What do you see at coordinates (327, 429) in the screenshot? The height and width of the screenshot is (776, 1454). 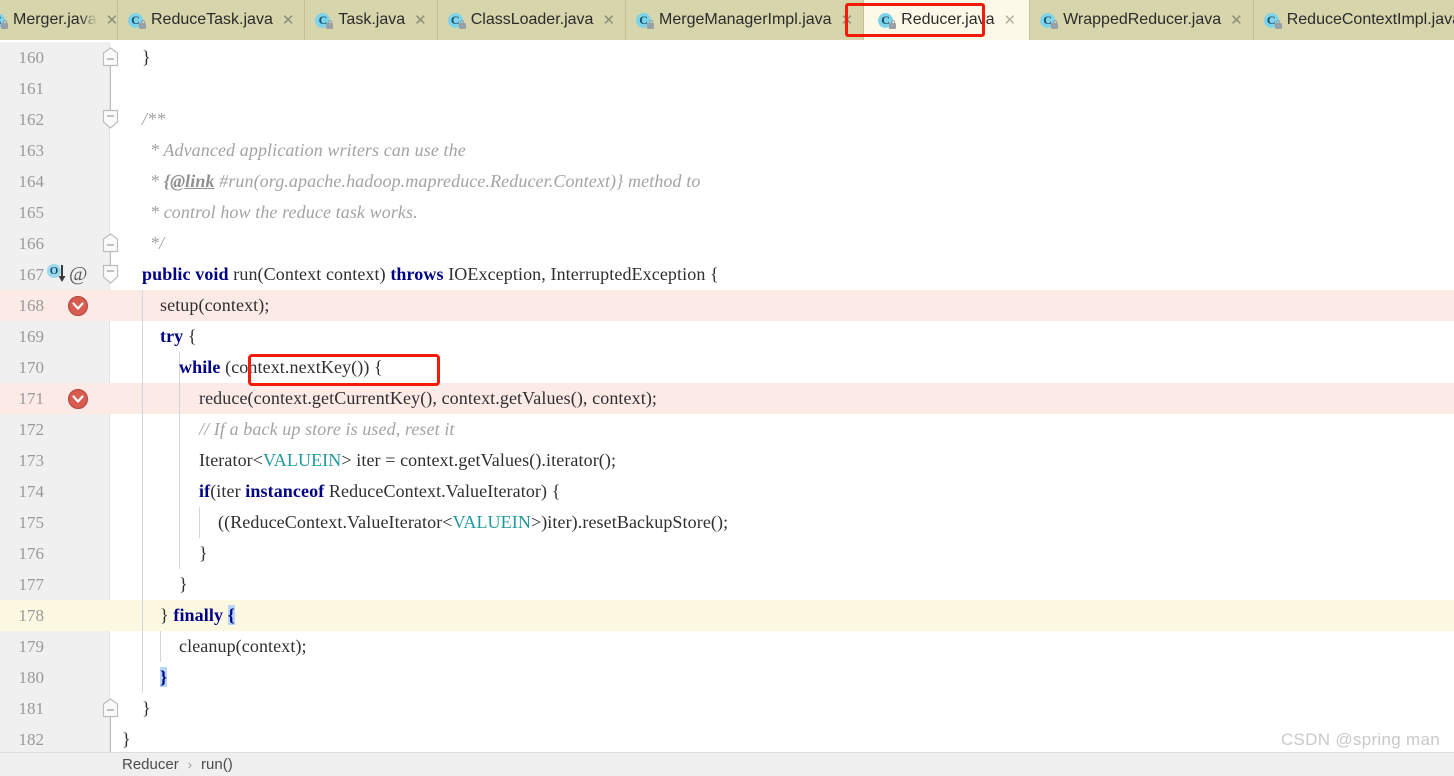 I see `code-text: // If a back up store is used, reset it` at bounding box center [327, 429].